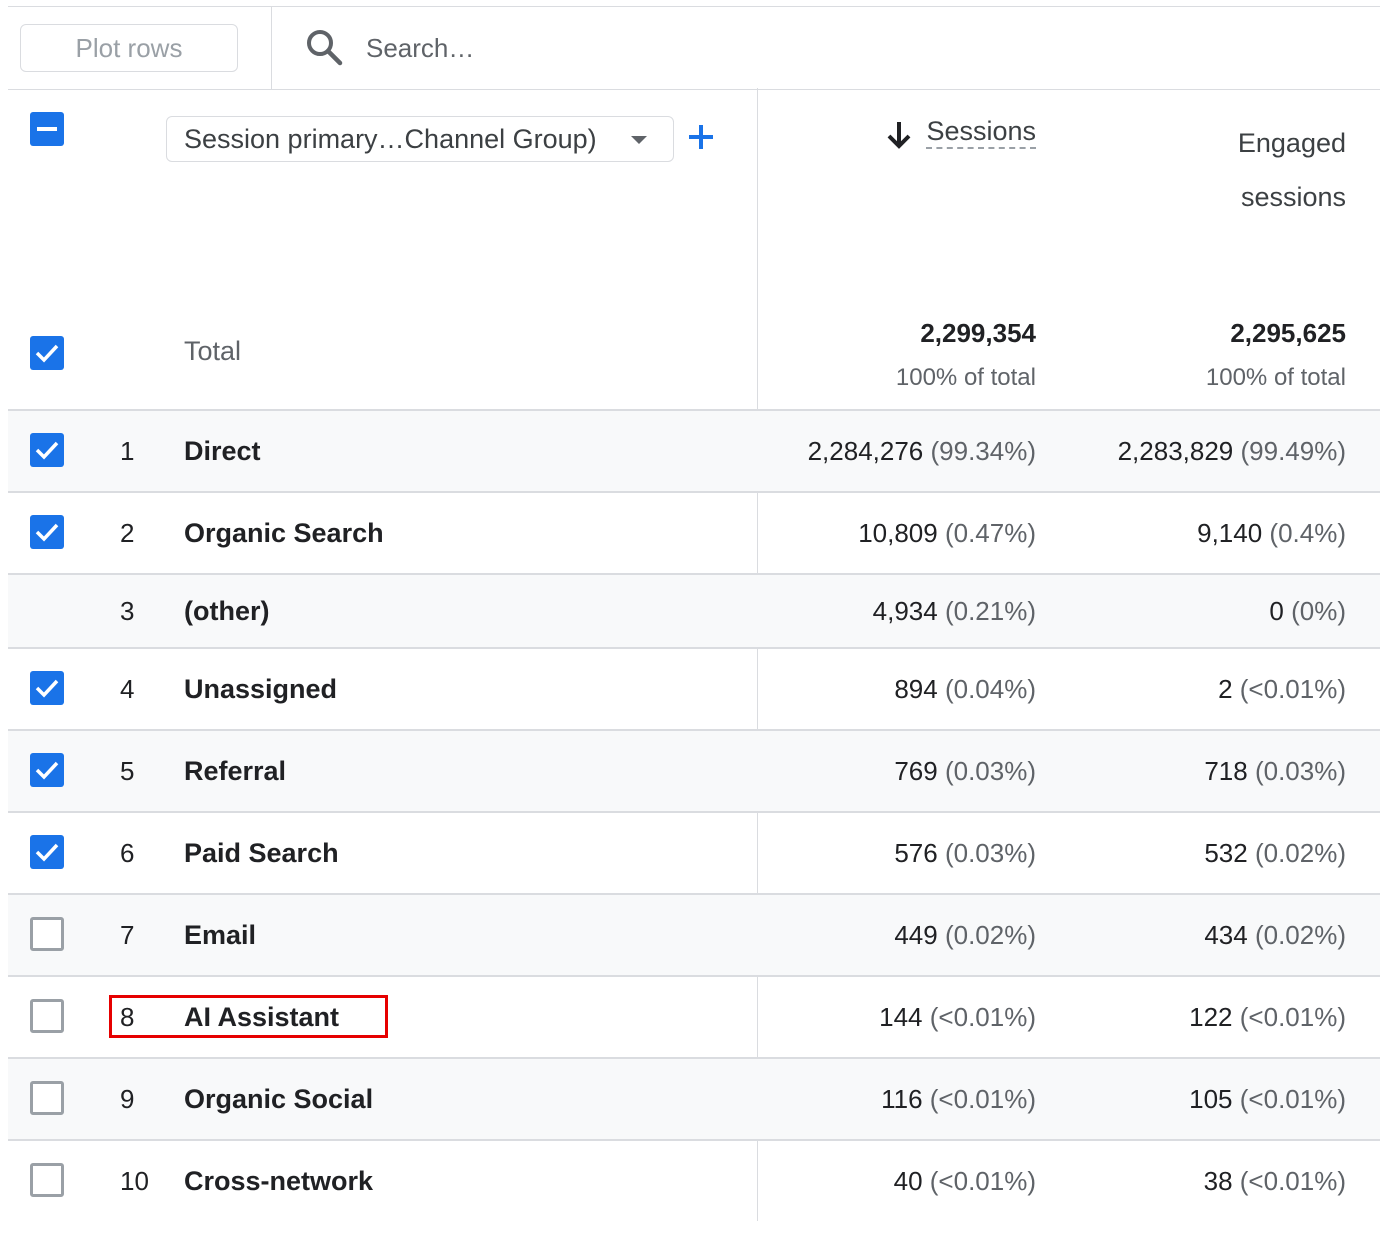  Describe the element at coordinates (916, 689) in the screenshot. I see `sessions-value: 894` at that location.